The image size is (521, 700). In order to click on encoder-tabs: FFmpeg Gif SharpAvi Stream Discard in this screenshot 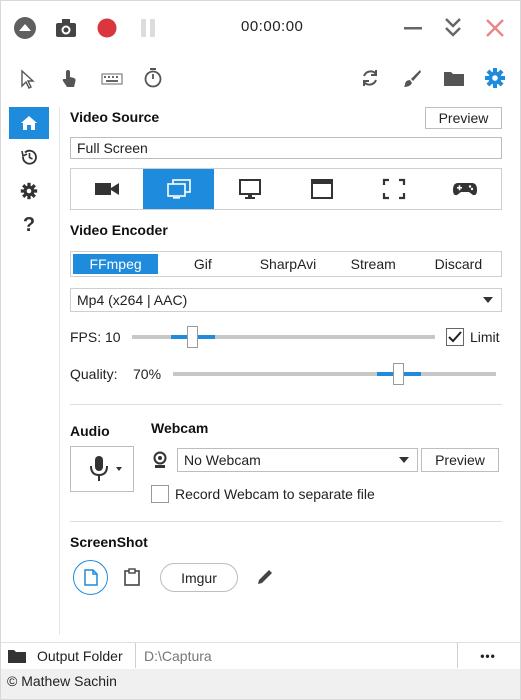, I will do `click(286, 264)`.